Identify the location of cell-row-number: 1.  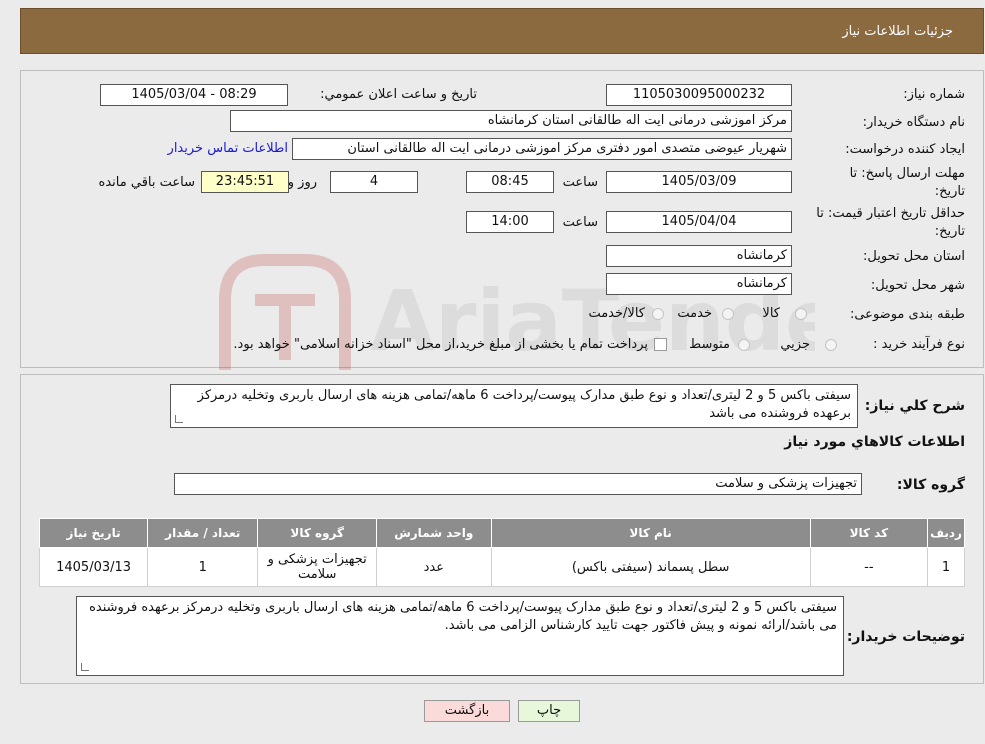
(946, 567).